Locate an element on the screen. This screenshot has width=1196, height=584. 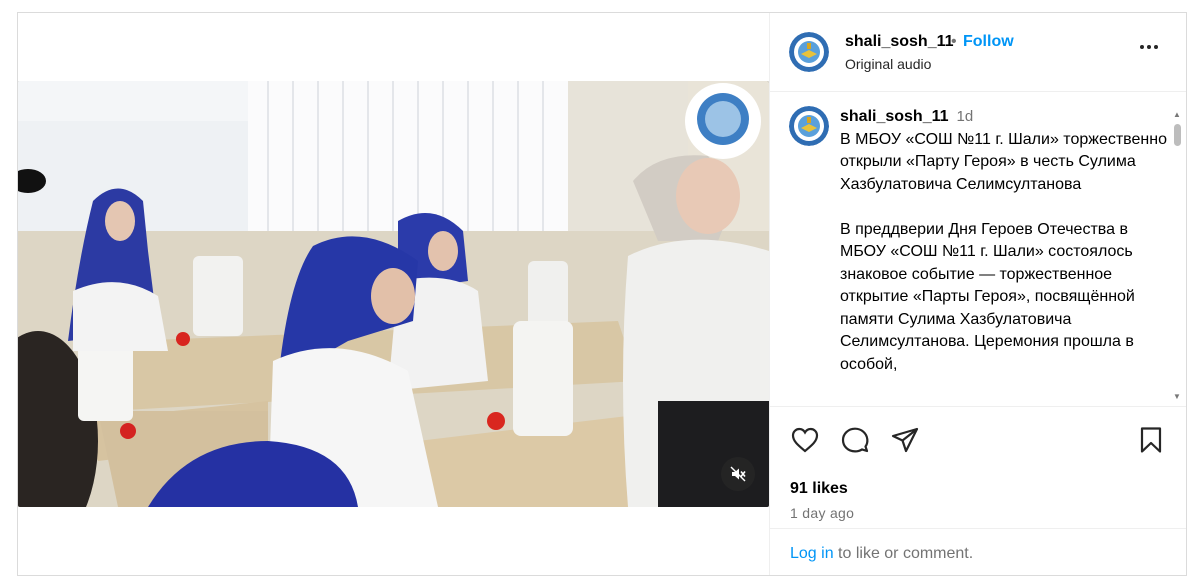
likes-count: 91 likes is located at coordinates (819, 489).